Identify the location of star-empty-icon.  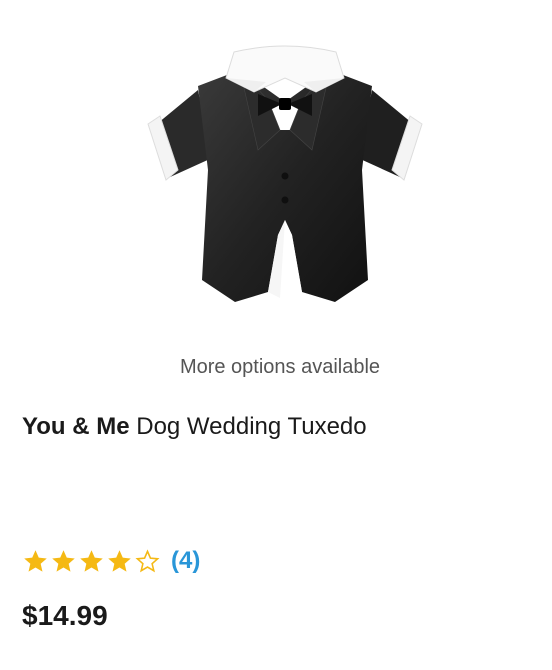
(147, 560).